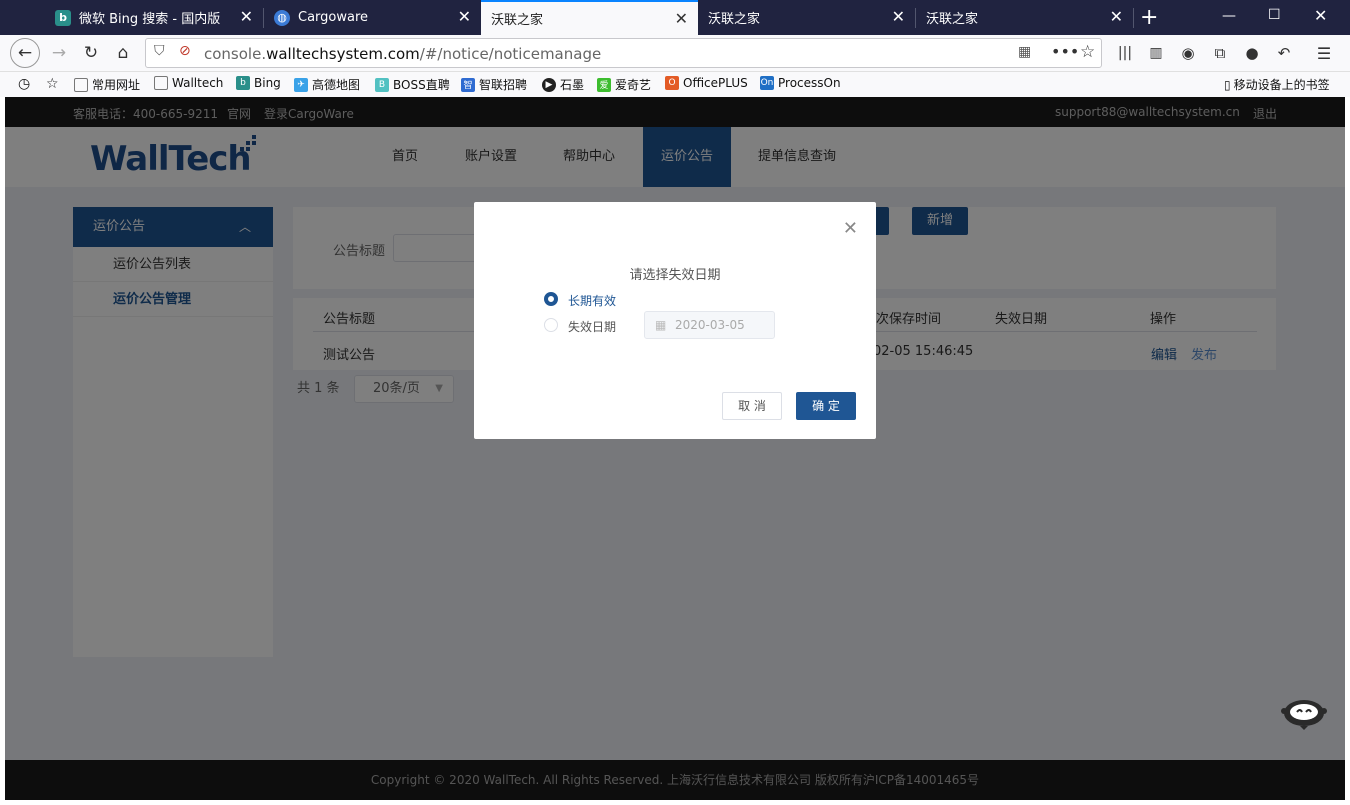  Describe the element at coordinates (661, 325) in the screenshot. I see `calendar-icon: ▦` at that location.